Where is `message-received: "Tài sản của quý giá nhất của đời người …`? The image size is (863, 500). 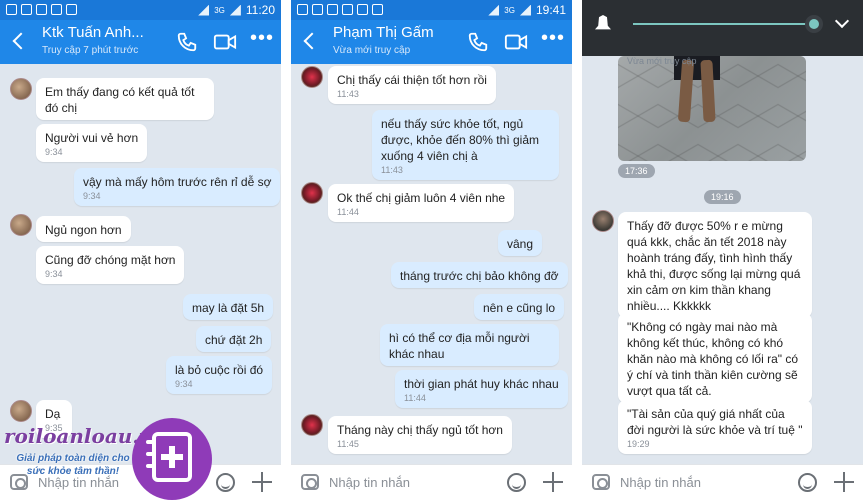
message-received: "Tài sản của quý giá nhất của đời người … is located at coordinates (715, 427).